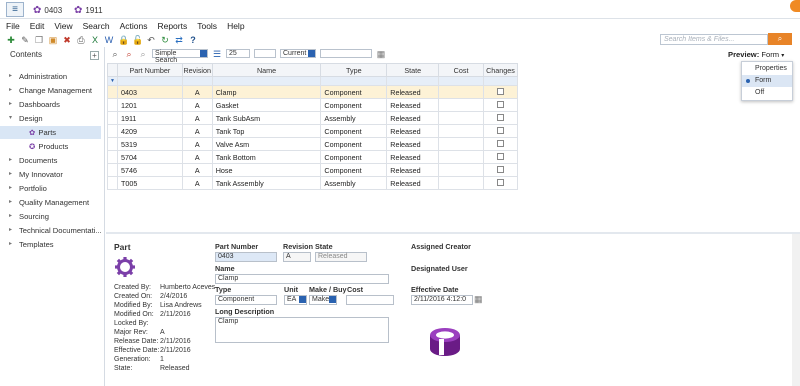  What do you see at coordinates (767, 81) in the screenshot?
I see `preview-option-form: Form` at bounding box center [767, 81].